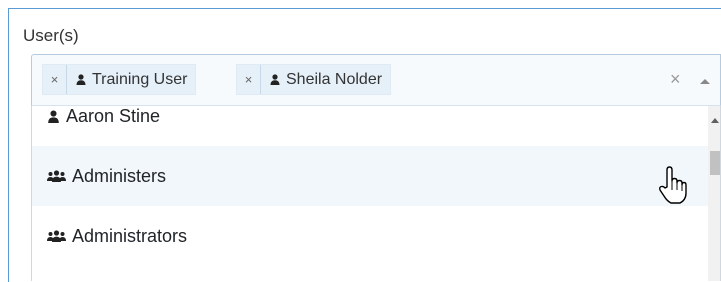 This screenshot has height=282, width=721. Describe the element at coordinates (51, 35) in the screenshot. I see `field-label: User(s)` at that location.